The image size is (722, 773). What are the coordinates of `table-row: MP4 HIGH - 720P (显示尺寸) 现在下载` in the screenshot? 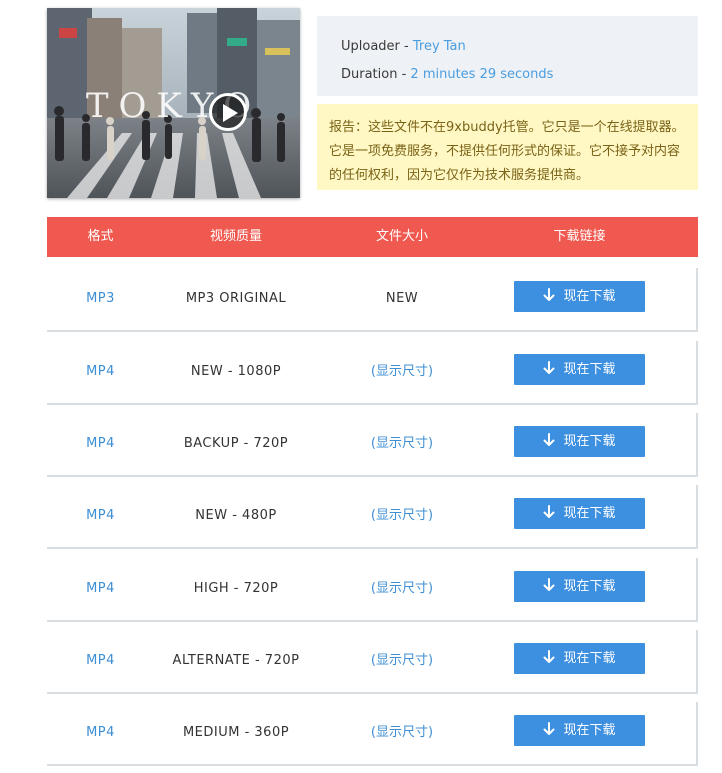 It's located at (372, 590).